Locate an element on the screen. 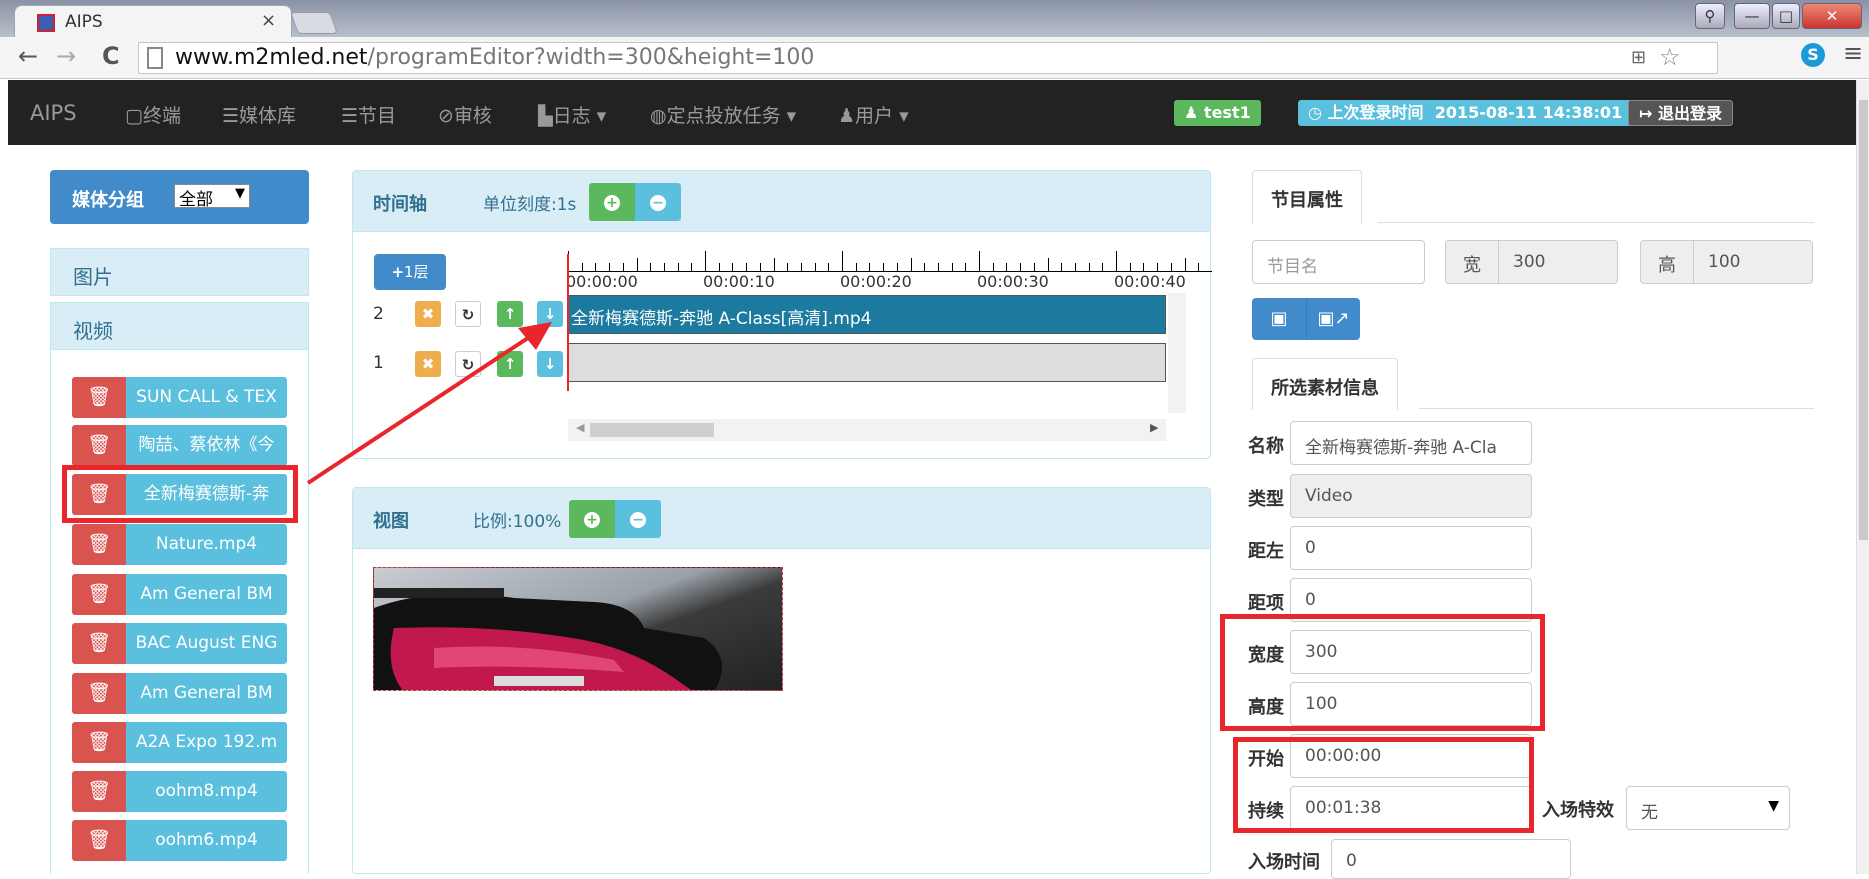 The height and width of the screenshot is (879, 1869). skype-extension-icon: S is located at coordinates (1813, 55).